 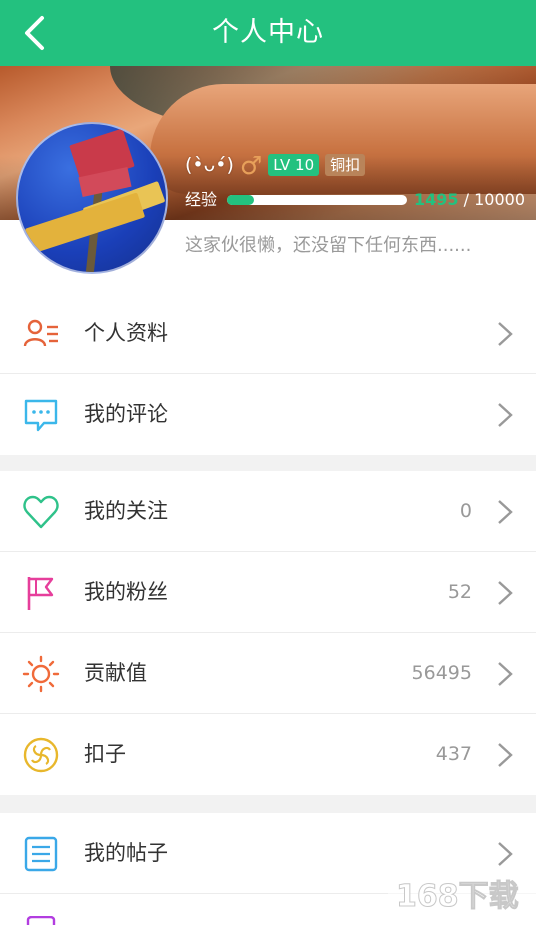 I want to click on experience-current: 1495, so click(x=436, y=199).